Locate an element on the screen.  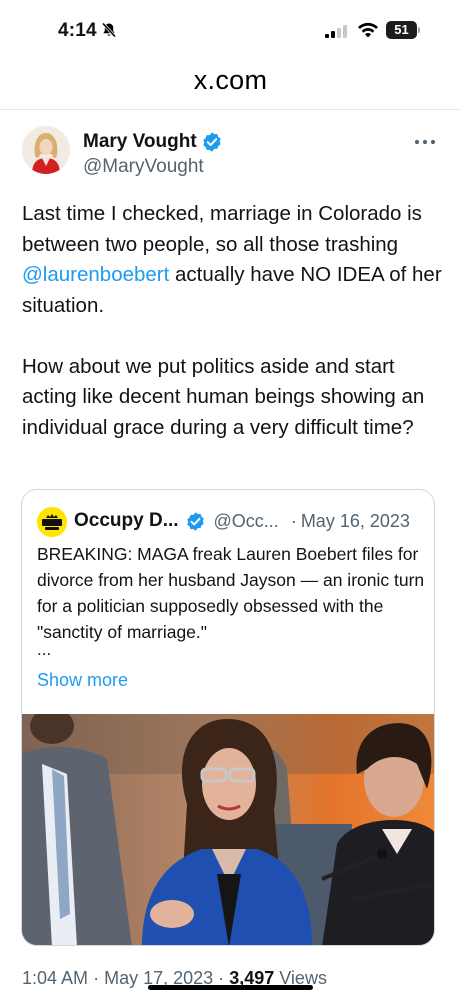
author-avatar-image is located at coordinates (46, 150).